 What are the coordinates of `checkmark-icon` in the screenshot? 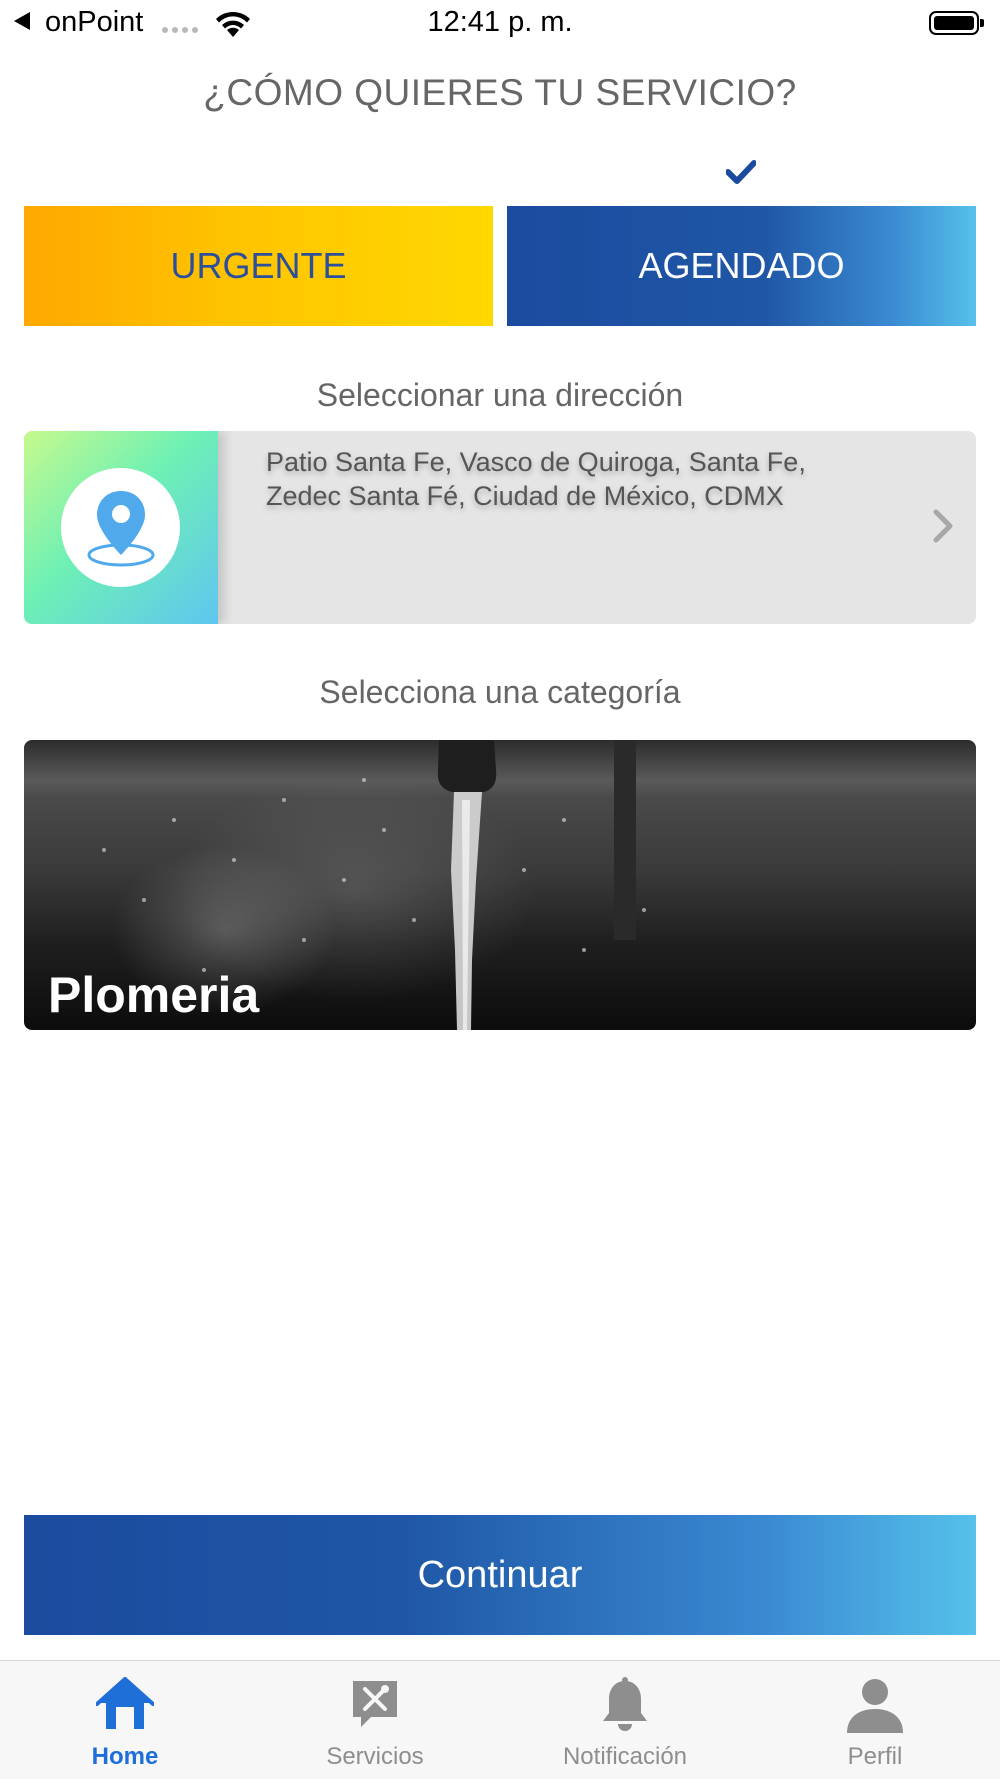 It's located at (741, 172).